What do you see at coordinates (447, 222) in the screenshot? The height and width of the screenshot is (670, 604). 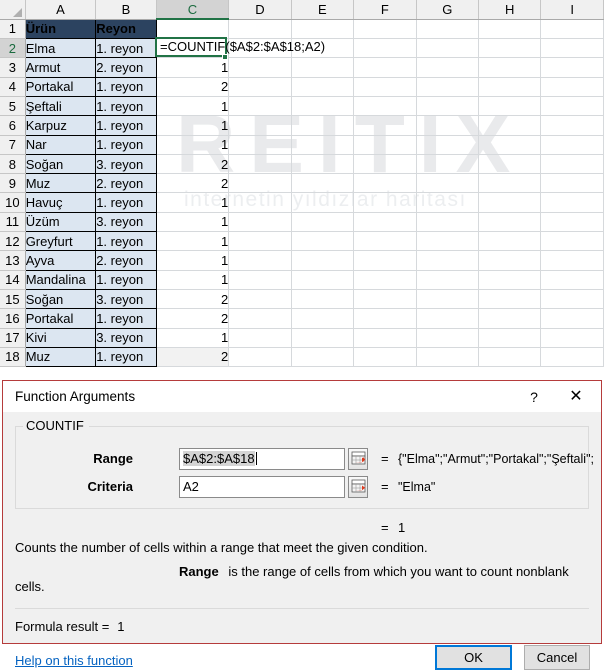 I see `cell-g11` at bounding box center [447, 222].